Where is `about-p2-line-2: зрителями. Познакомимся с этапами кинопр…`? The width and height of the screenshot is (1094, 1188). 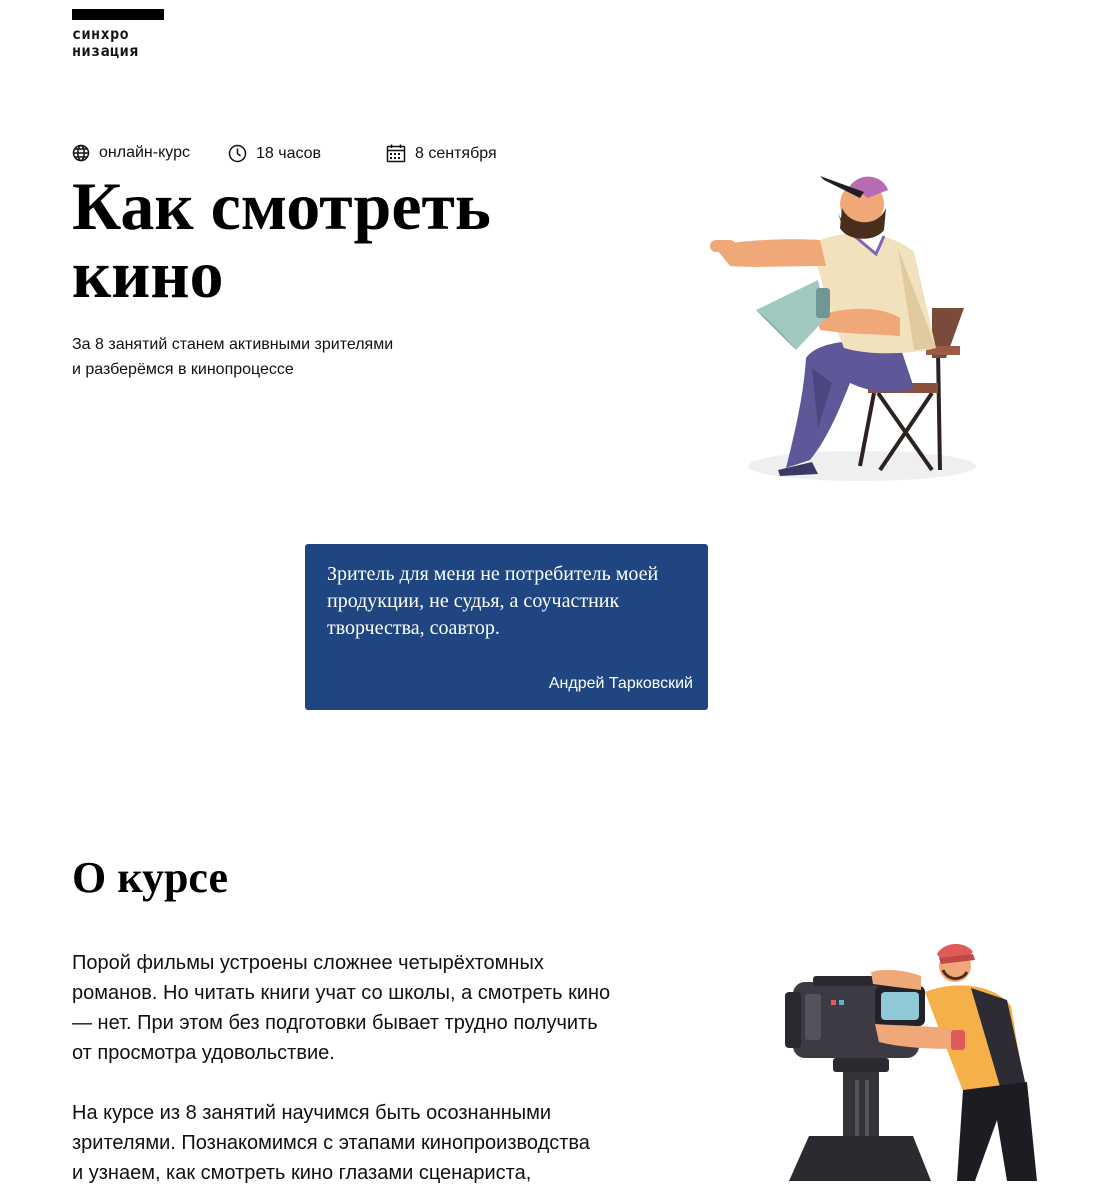 about-p2-line-2: зрителями. Познакомимся с этапами кинопр… is located at coordinates (331, 1143).